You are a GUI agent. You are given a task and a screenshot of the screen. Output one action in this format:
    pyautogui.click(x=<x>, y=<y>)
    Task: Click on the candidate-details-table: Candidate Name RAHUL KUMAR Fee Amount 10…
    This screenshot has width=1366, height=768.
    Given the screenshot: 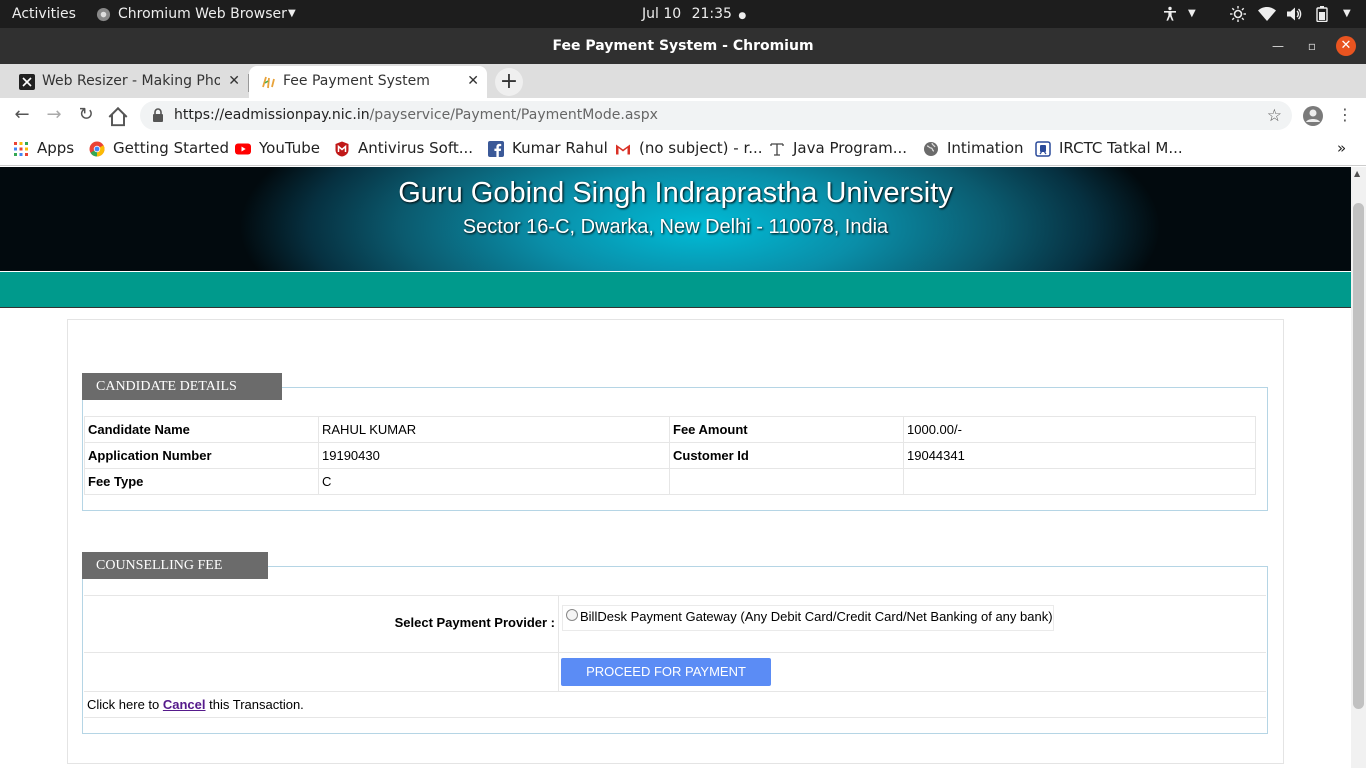 What is the action you would take?
    pyautogui.click(x=670, y=455)
    